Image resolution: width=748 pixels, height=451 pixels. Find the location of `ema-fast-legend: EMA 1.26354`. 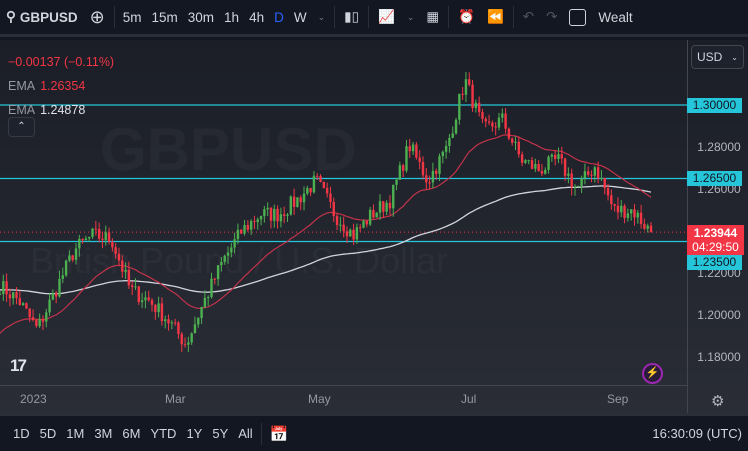

ema-fast-legend: EMA 1.26354 is located at coordinates (61, 86).